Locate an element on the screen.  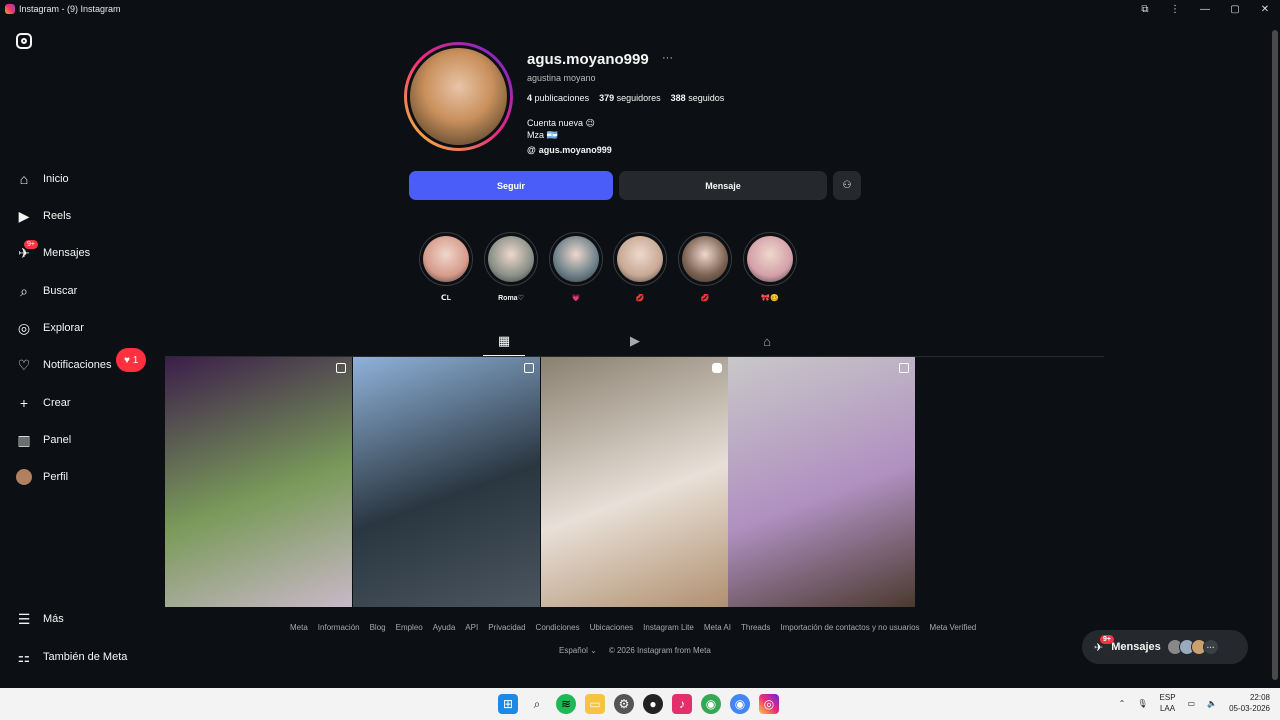
footer-link: Instagram Lite is located at coordinates (668, 627).